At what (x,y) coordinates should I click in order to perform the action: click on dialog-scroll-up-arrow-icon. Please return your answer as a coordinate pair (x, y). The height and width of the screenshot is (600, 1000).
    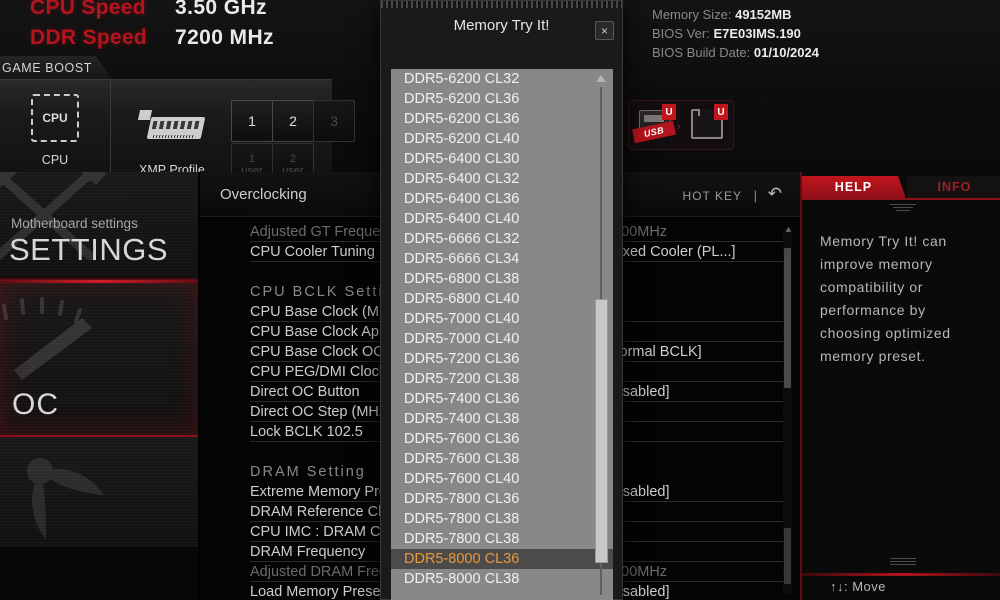
    Looking at the image, I should click on (601, 78).